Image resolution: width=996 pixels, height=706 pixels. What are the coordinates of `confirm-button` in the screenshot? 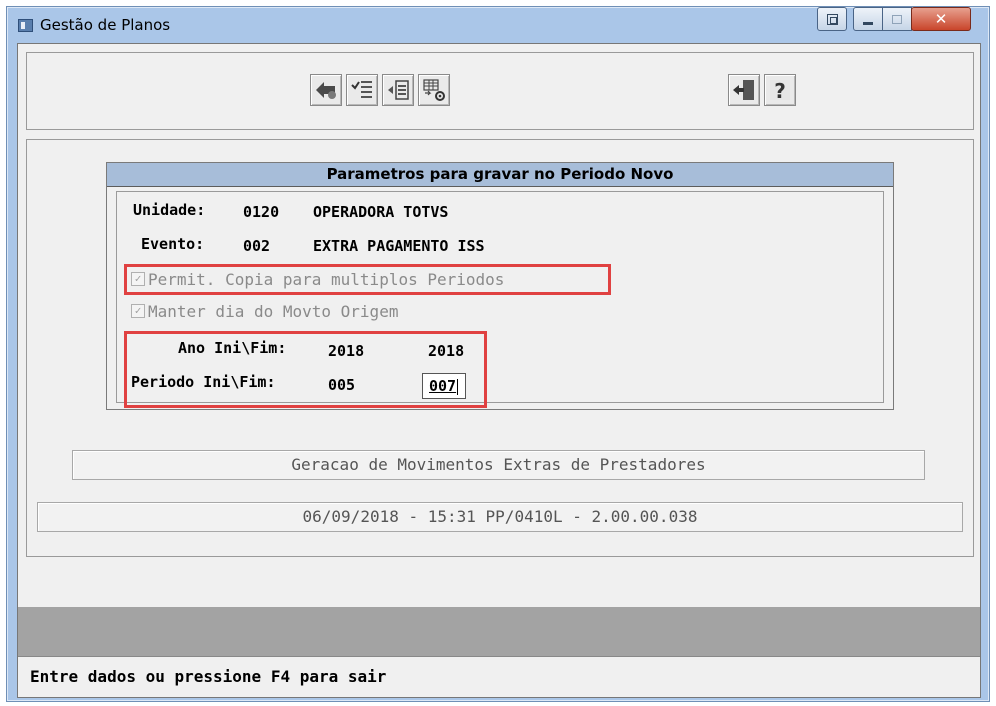 It's located at (326, 90).